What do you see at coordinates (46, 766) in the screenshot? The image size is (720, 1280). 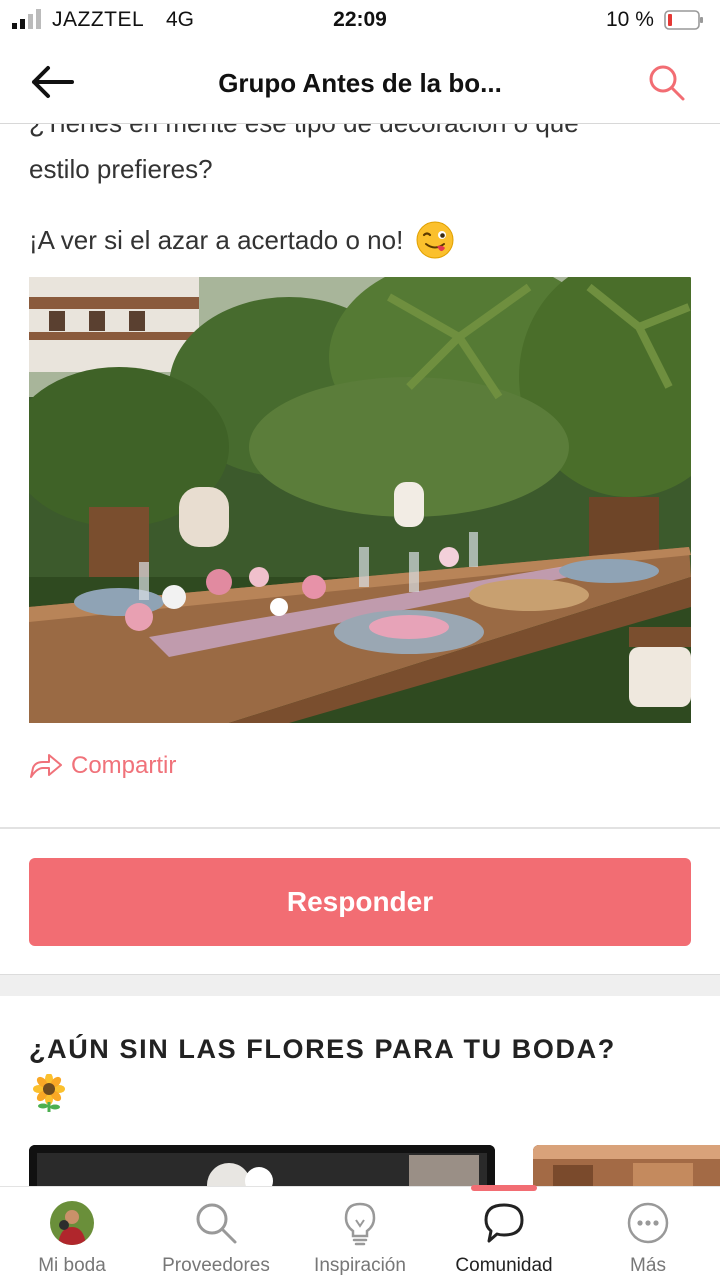 I see `share-arrow-icon` at bounding box center [46, 766].